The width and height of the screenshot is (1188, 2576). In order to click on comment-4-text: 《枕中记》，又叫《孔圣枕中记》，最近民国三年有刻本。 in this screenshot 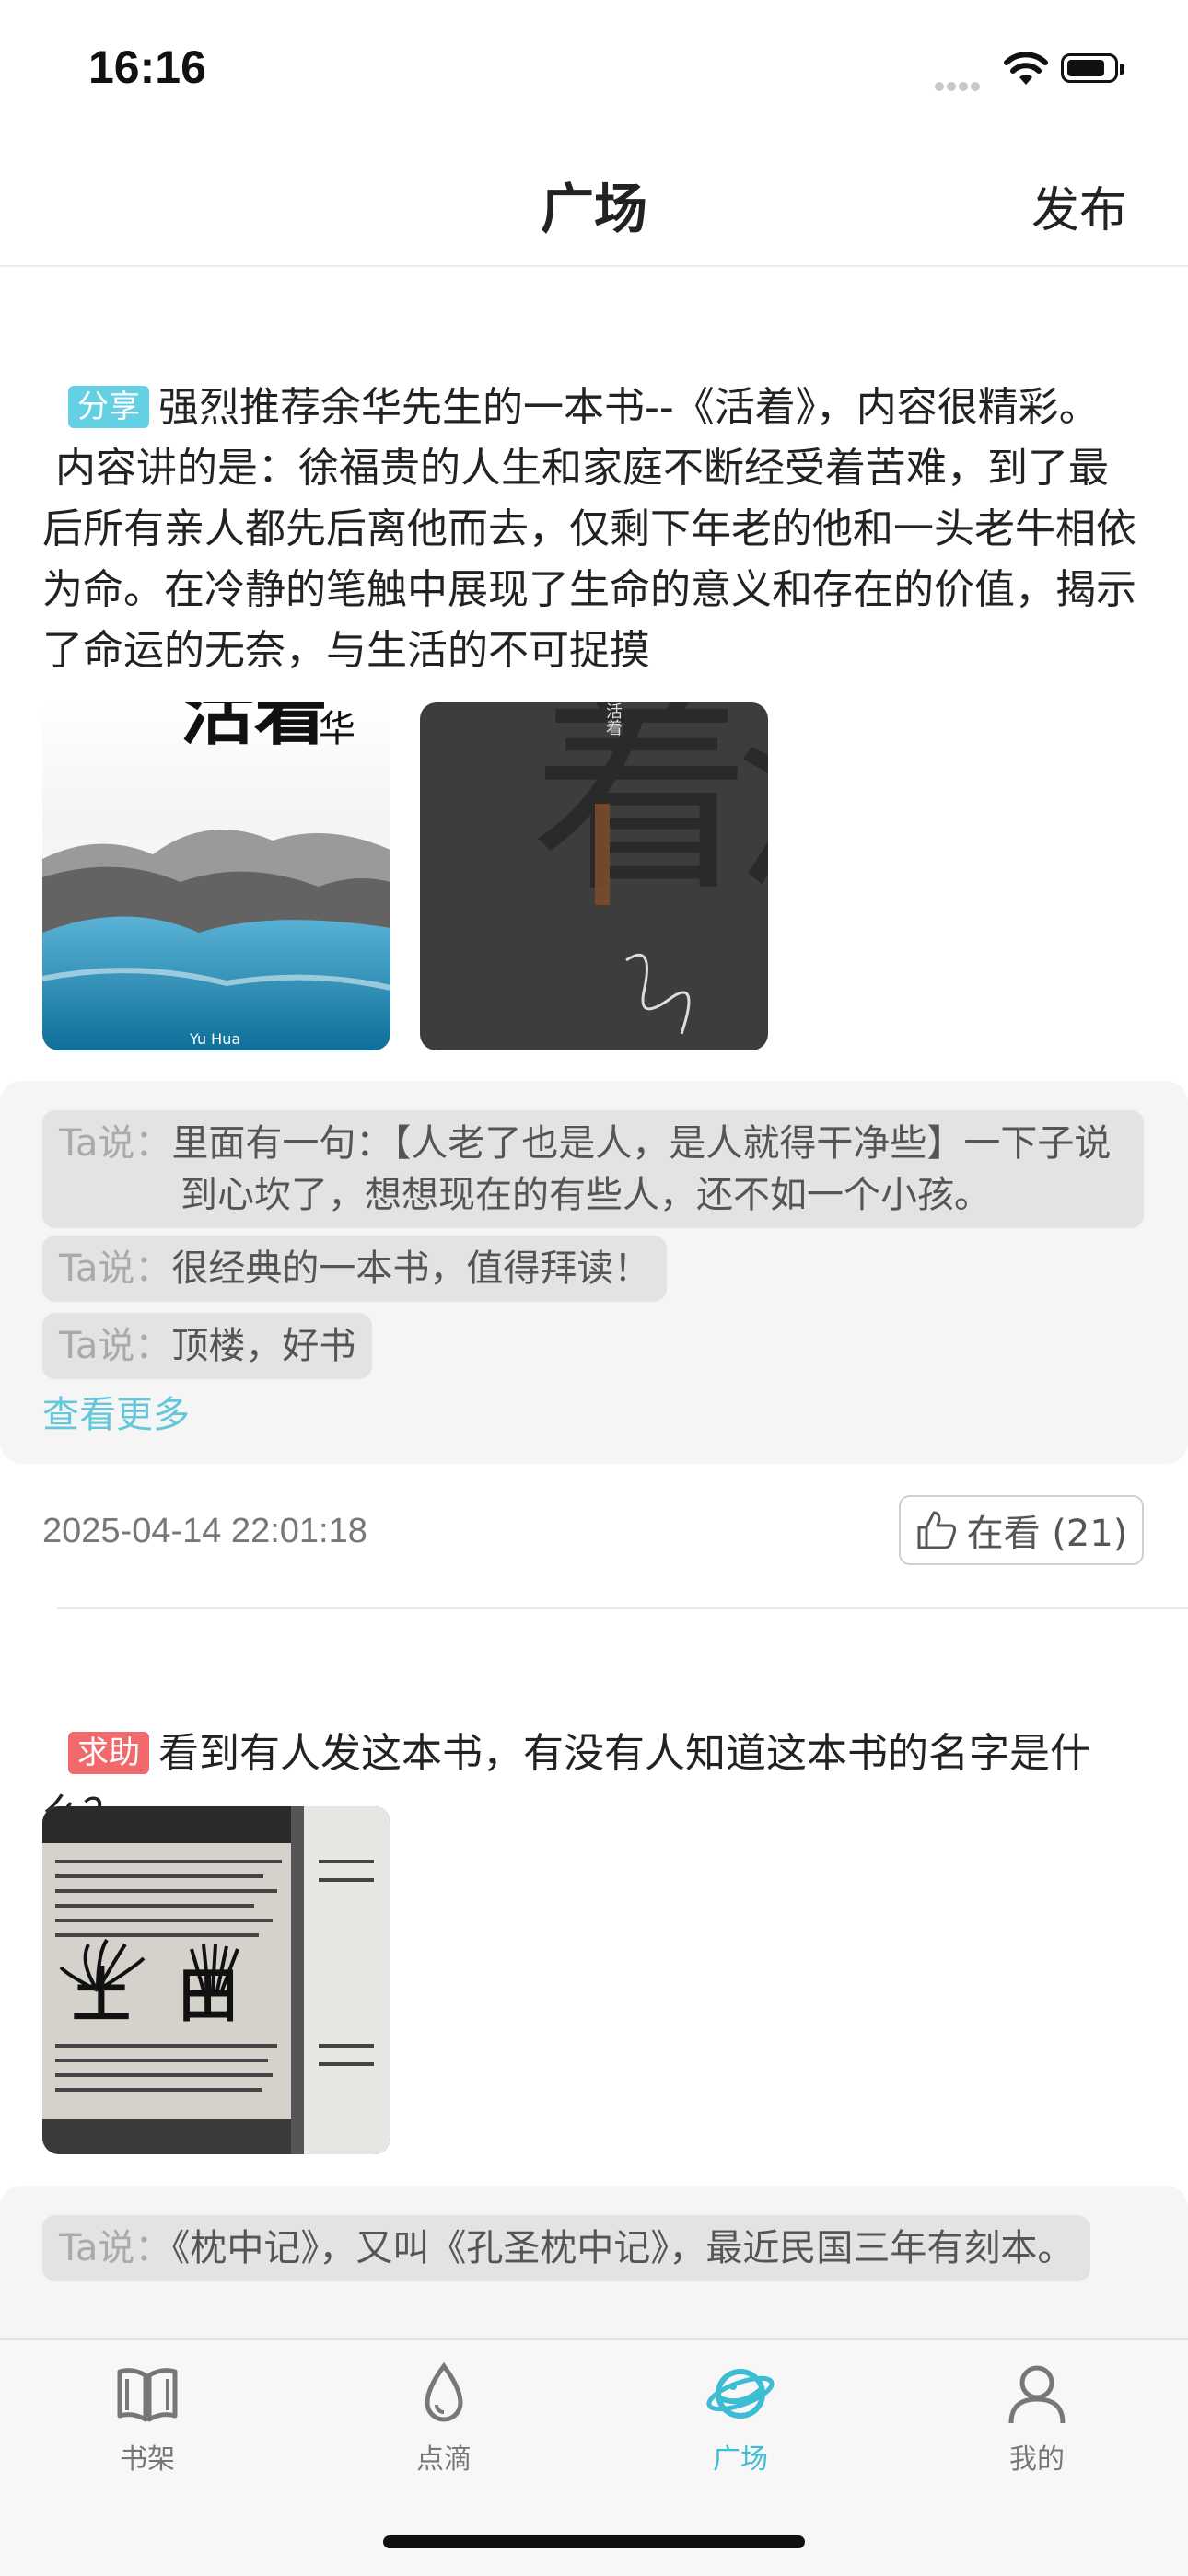, I will do `click(623, 2248)`.